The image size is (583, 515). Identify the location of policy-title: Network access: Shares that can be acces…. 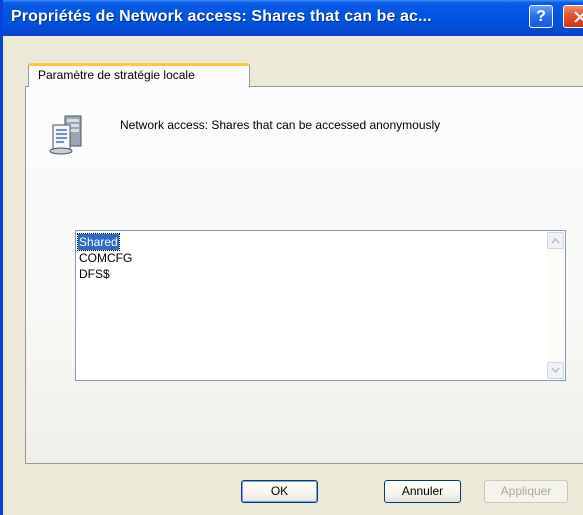
(280, 125).